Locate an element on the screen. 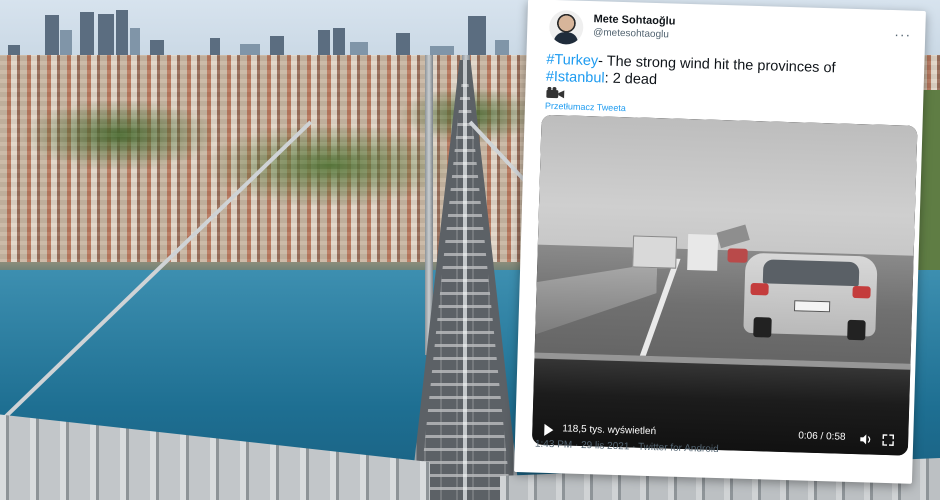 The width and height of the screenshot is (940, 500). more-dots-icon: ··· is located at coordinates (902, 34).